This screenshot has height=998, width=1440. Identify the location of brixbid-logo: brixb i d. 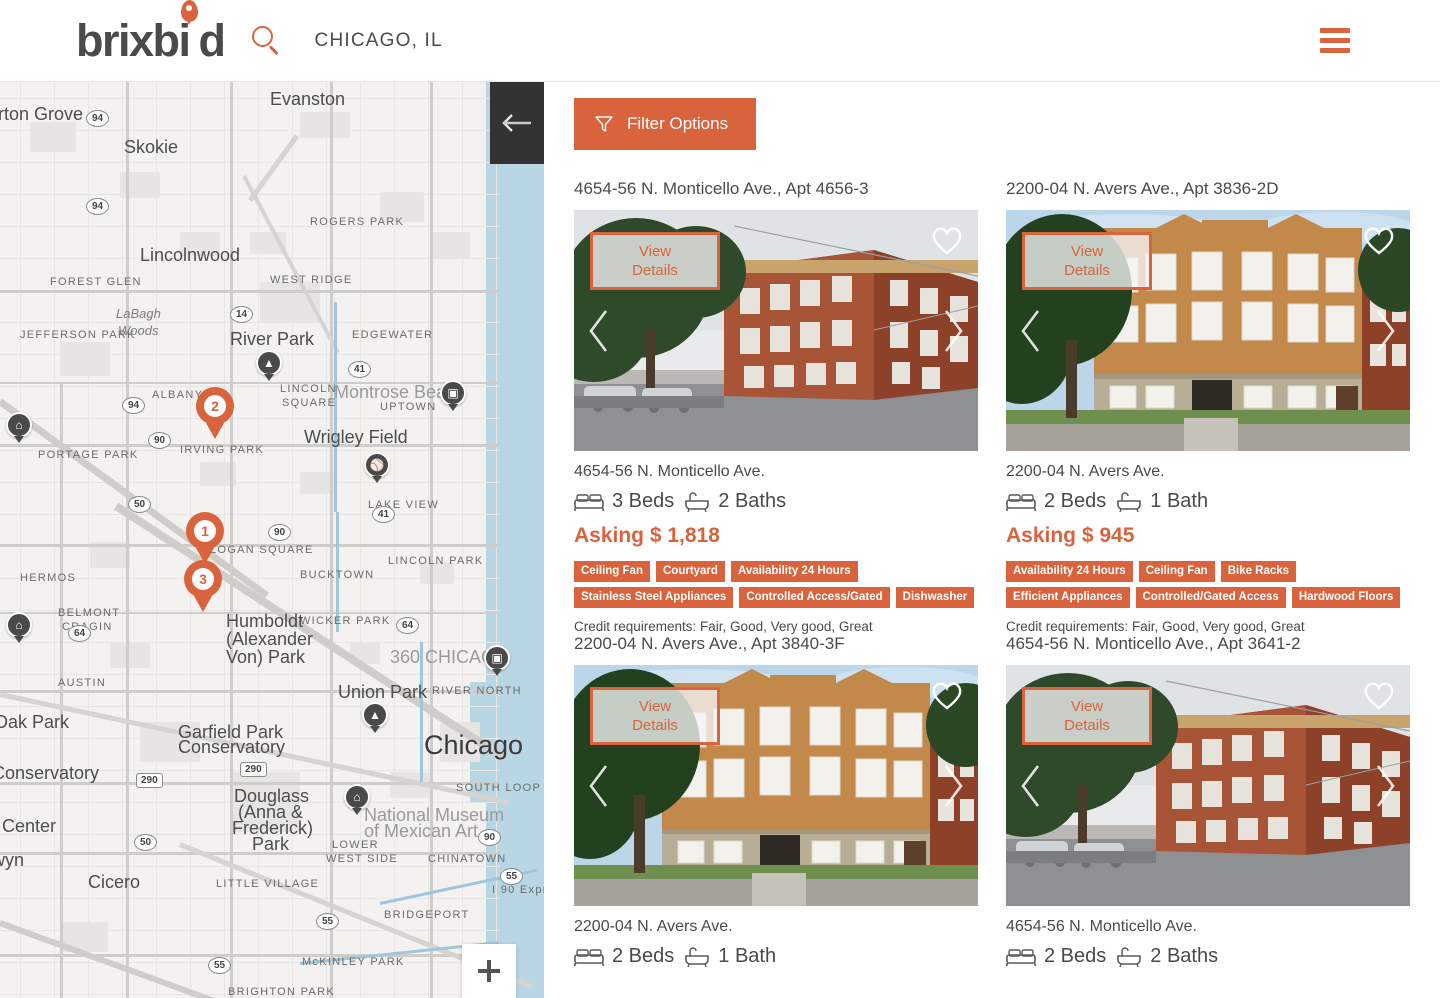
(151, 31).